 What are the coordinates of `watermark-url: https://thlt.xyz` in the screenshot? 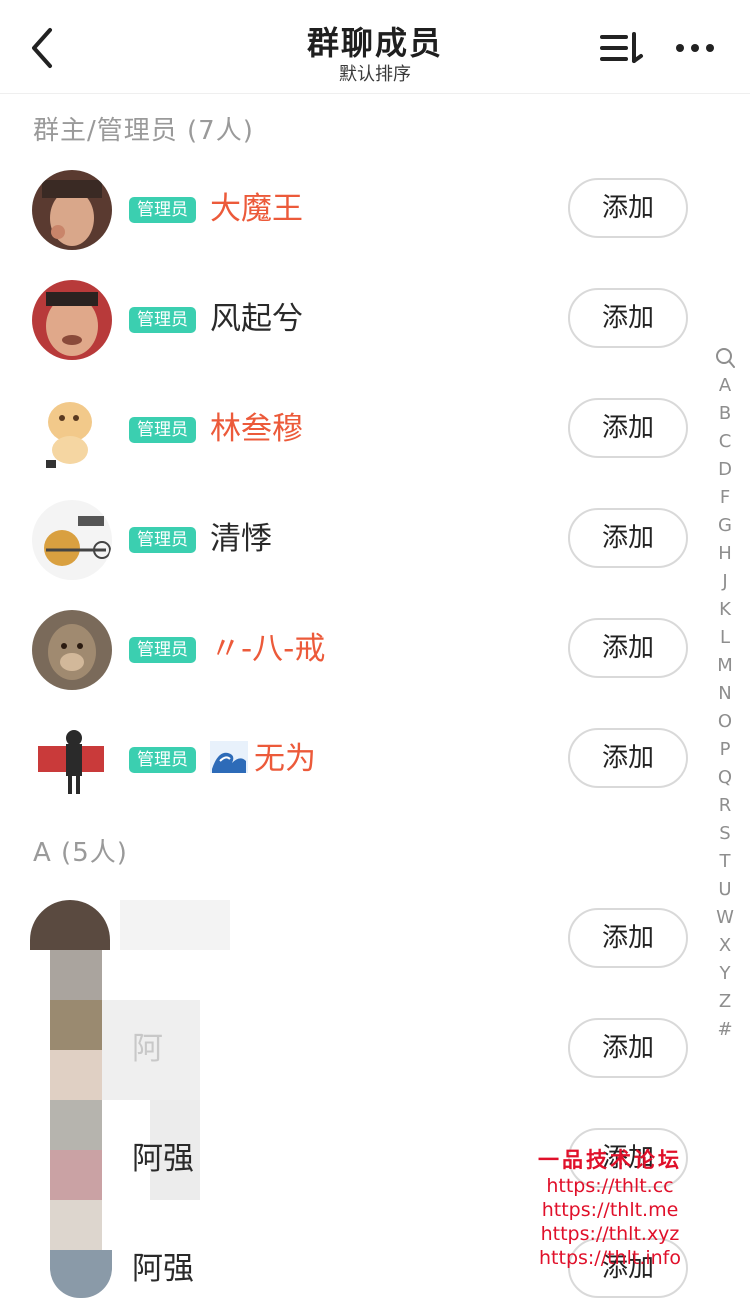 It's located at (610, 1234).